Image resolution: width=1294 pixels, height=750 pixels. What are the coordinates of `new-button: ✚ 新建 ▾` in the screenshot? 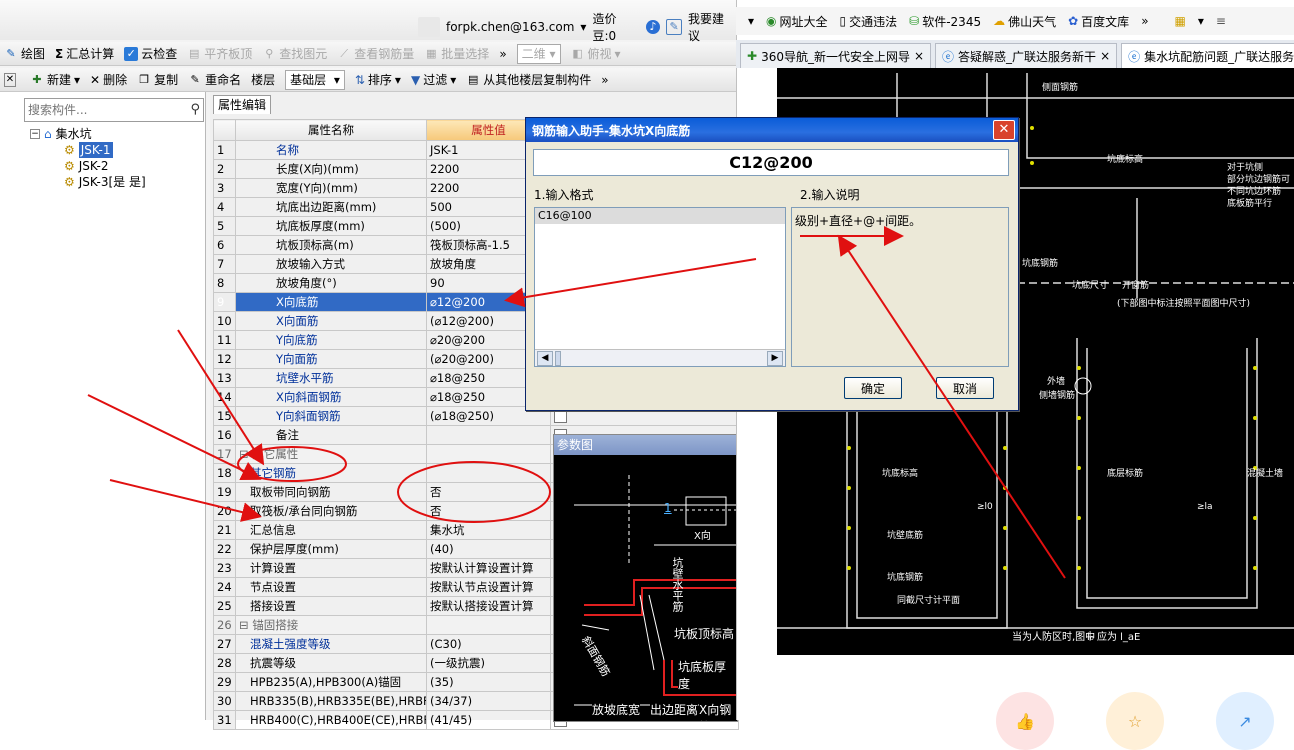 It's located at (55, 79).